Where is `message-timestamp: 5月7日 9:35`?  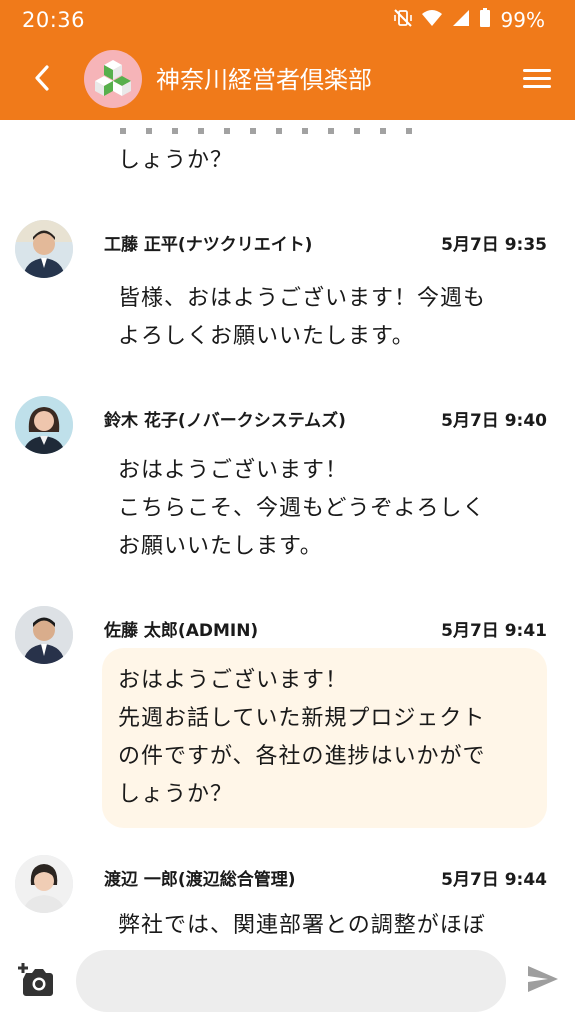 message-timestamp: 5月7日 9:35 is located at coordinates (494, 245).